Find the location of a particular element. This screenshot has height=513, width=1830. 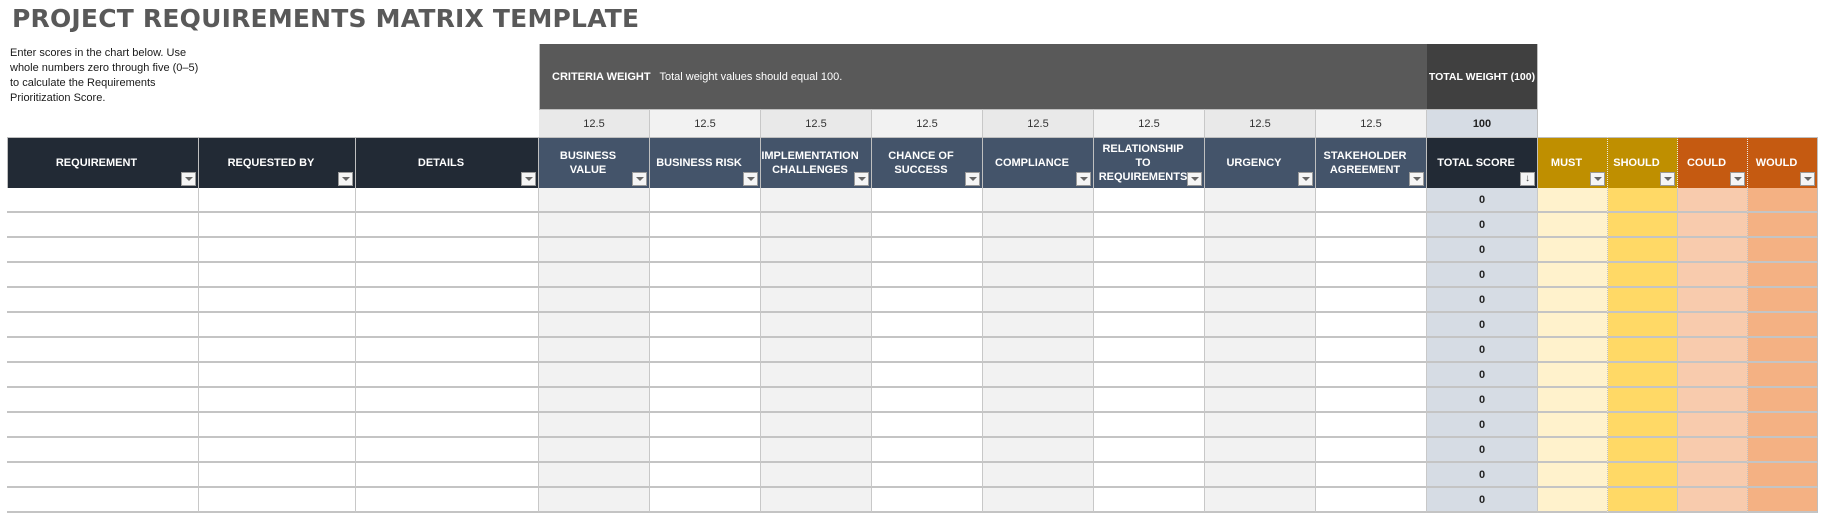

weight-input-urgency: 12.5 is located at coordinates (1260, 123).